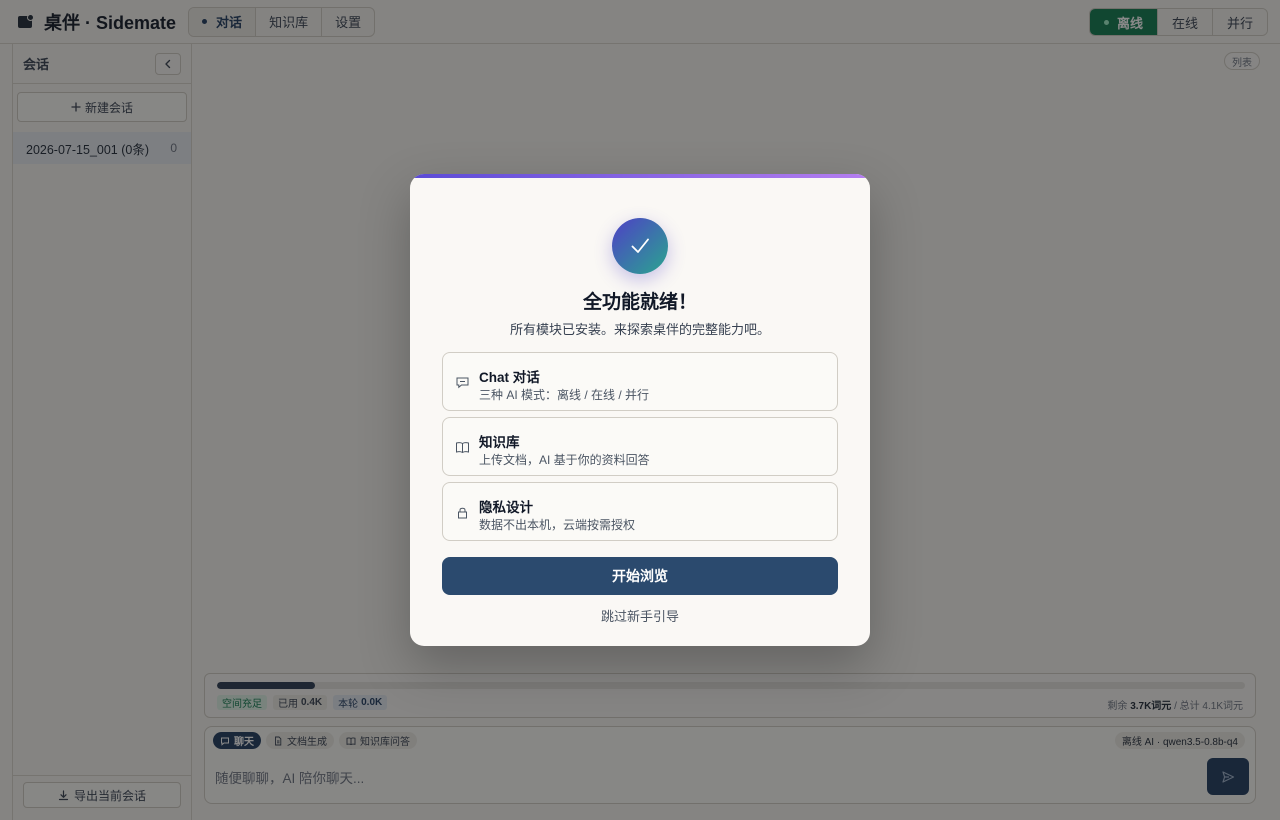 The height and width of the screenshot is (820, 1280). I want to click on book-icon, so click(462, 448).